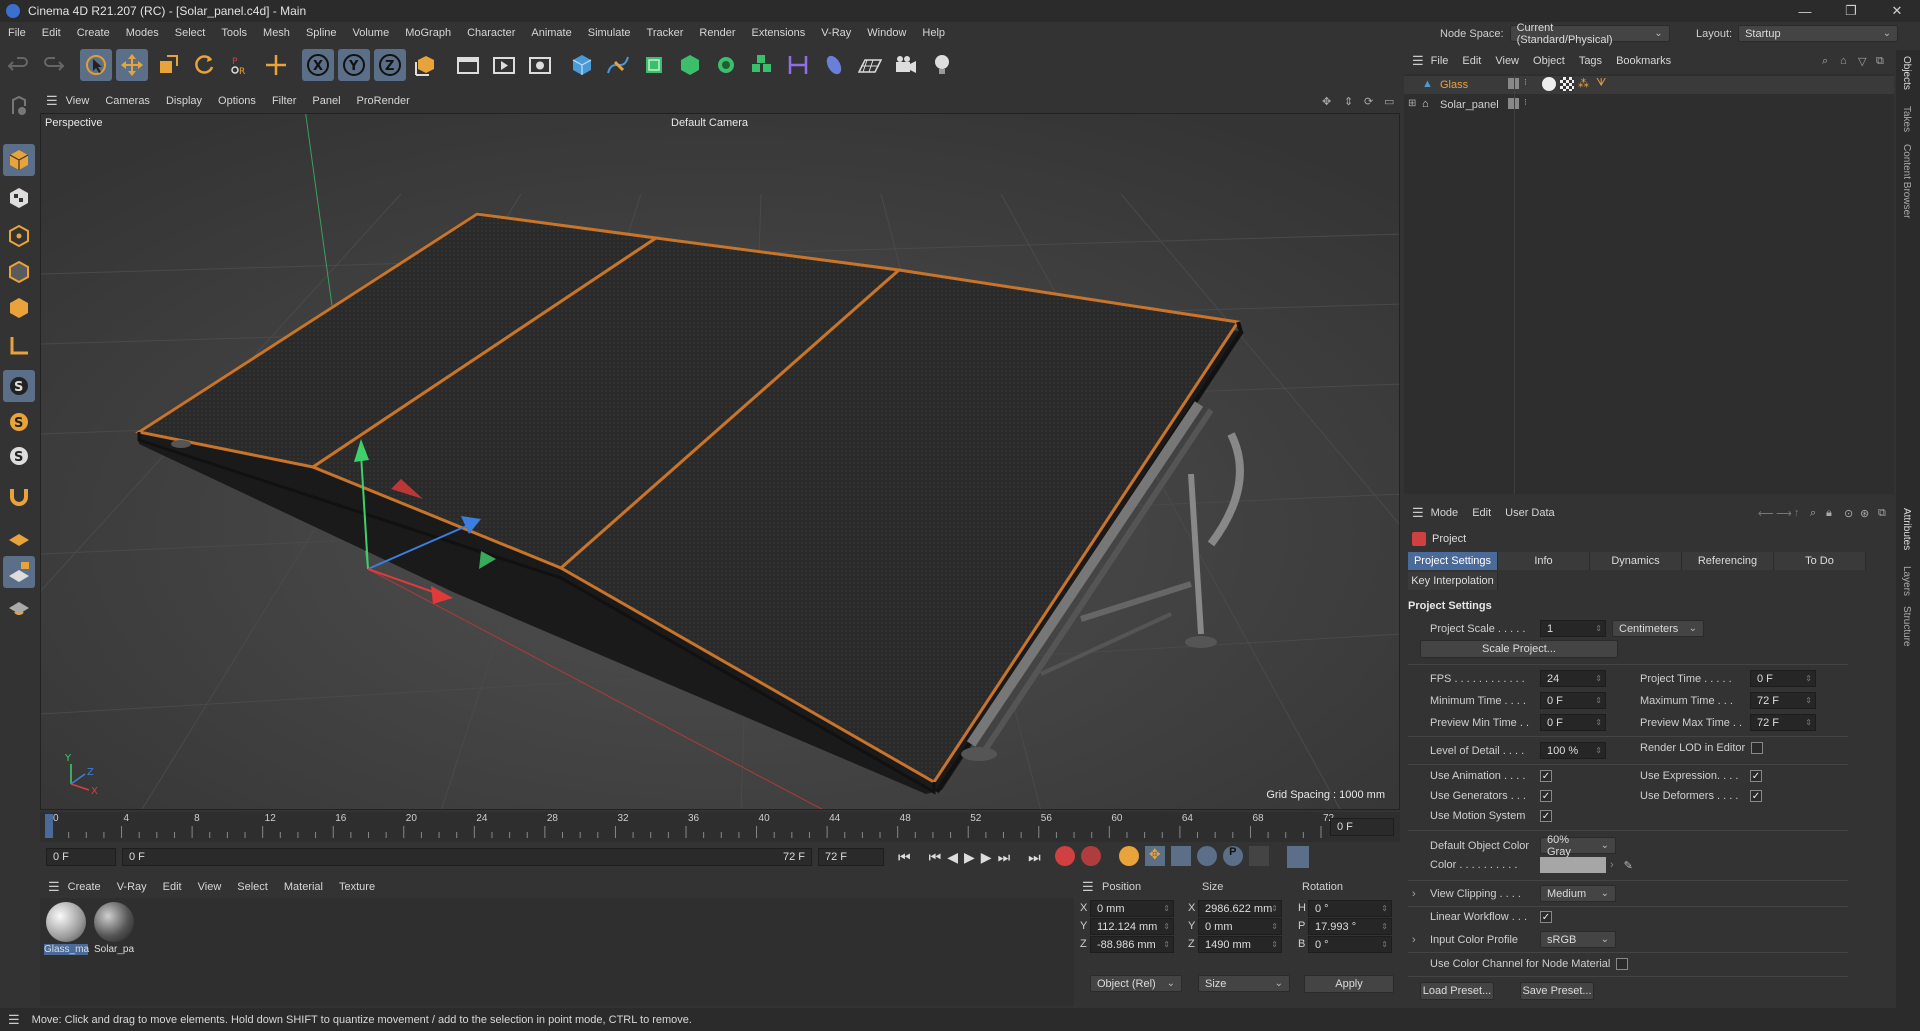 This screenshot has width=1920, height=1031. What do you see at coordinates (390, 65) in the screenshot?
I see `z-axis-lock-button: Z` at bounding box center [390, 65].